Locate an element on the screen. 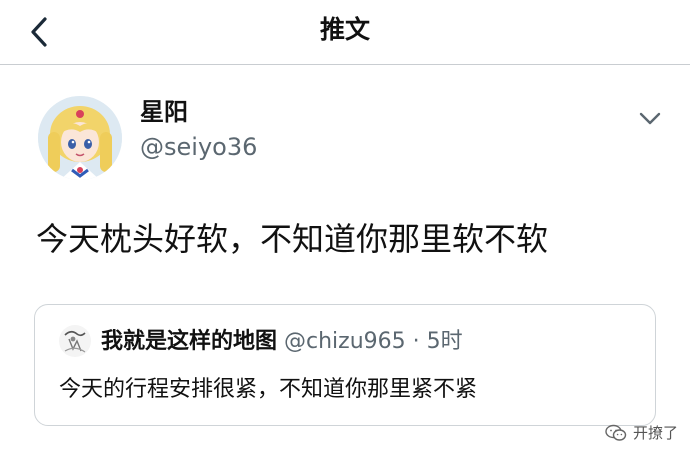  quoted-timestamp: 5时 is located at coordinates (444, 341).